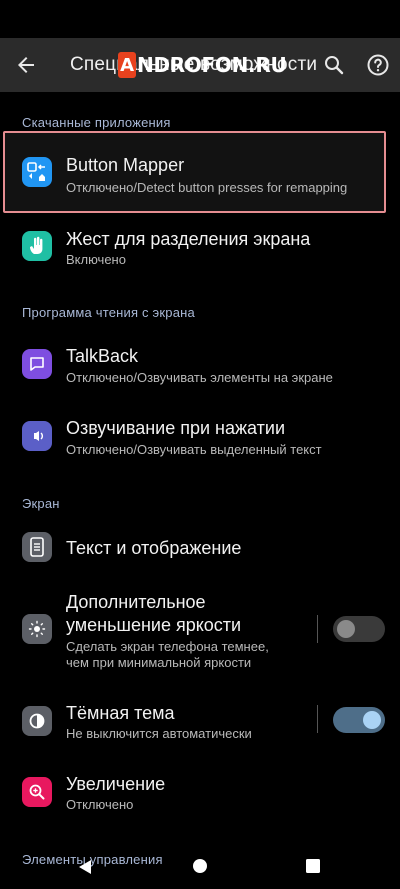  I want to click on watermark-logo: A NDROFON.RU, so click(202, 65).